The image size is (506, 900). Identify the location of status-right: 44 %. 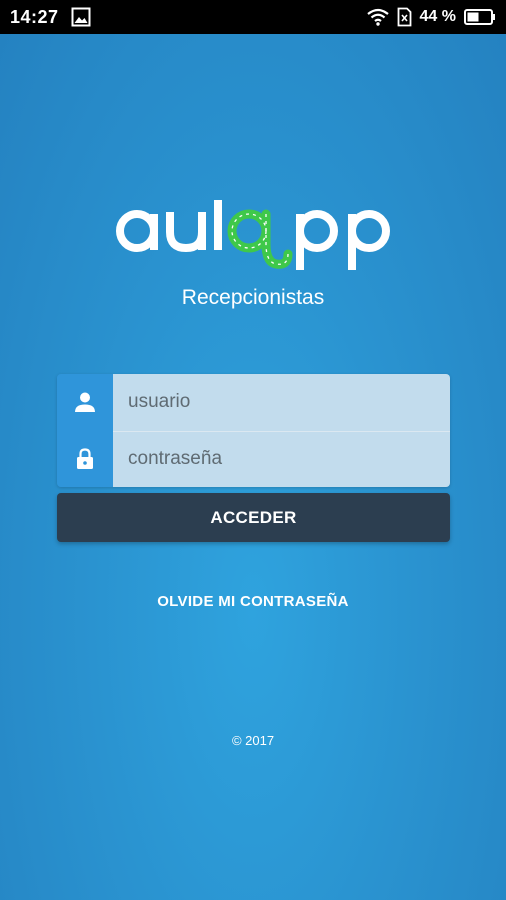
(431, 17).